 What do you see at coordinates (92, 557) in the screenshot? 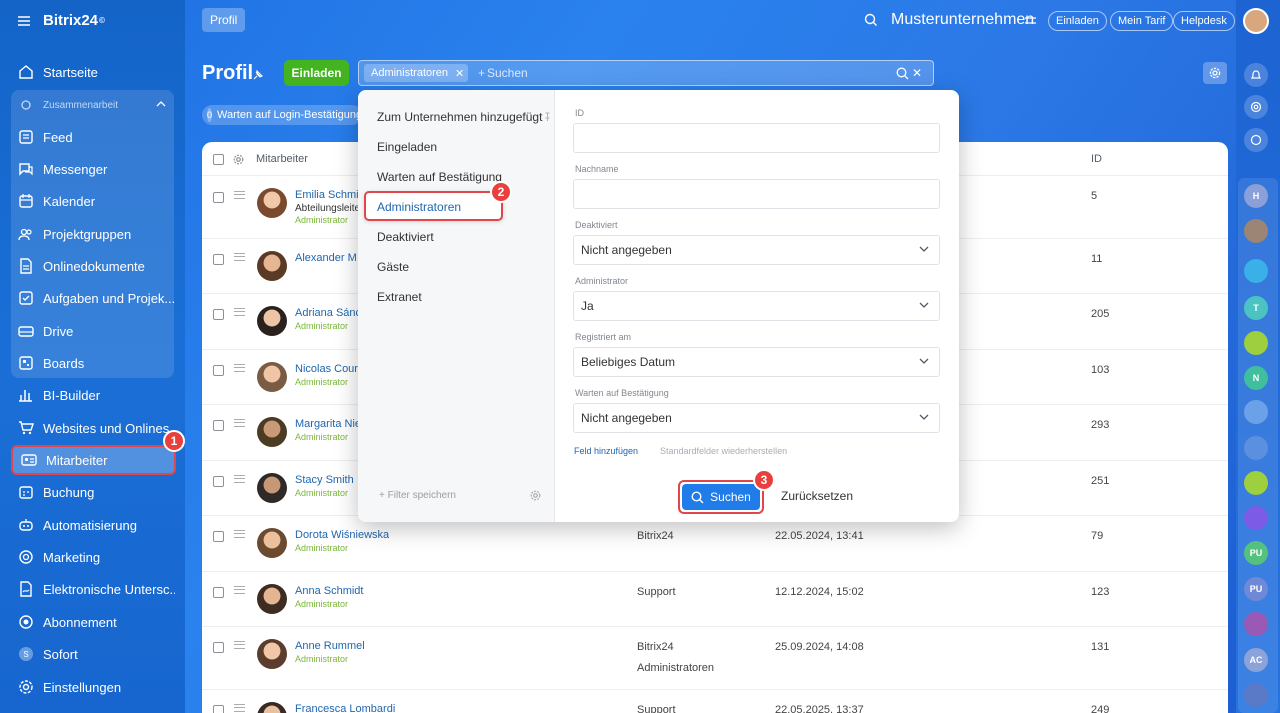
I see `sidebar-item-marketing: Marketing` at bounding box center [92, 557].